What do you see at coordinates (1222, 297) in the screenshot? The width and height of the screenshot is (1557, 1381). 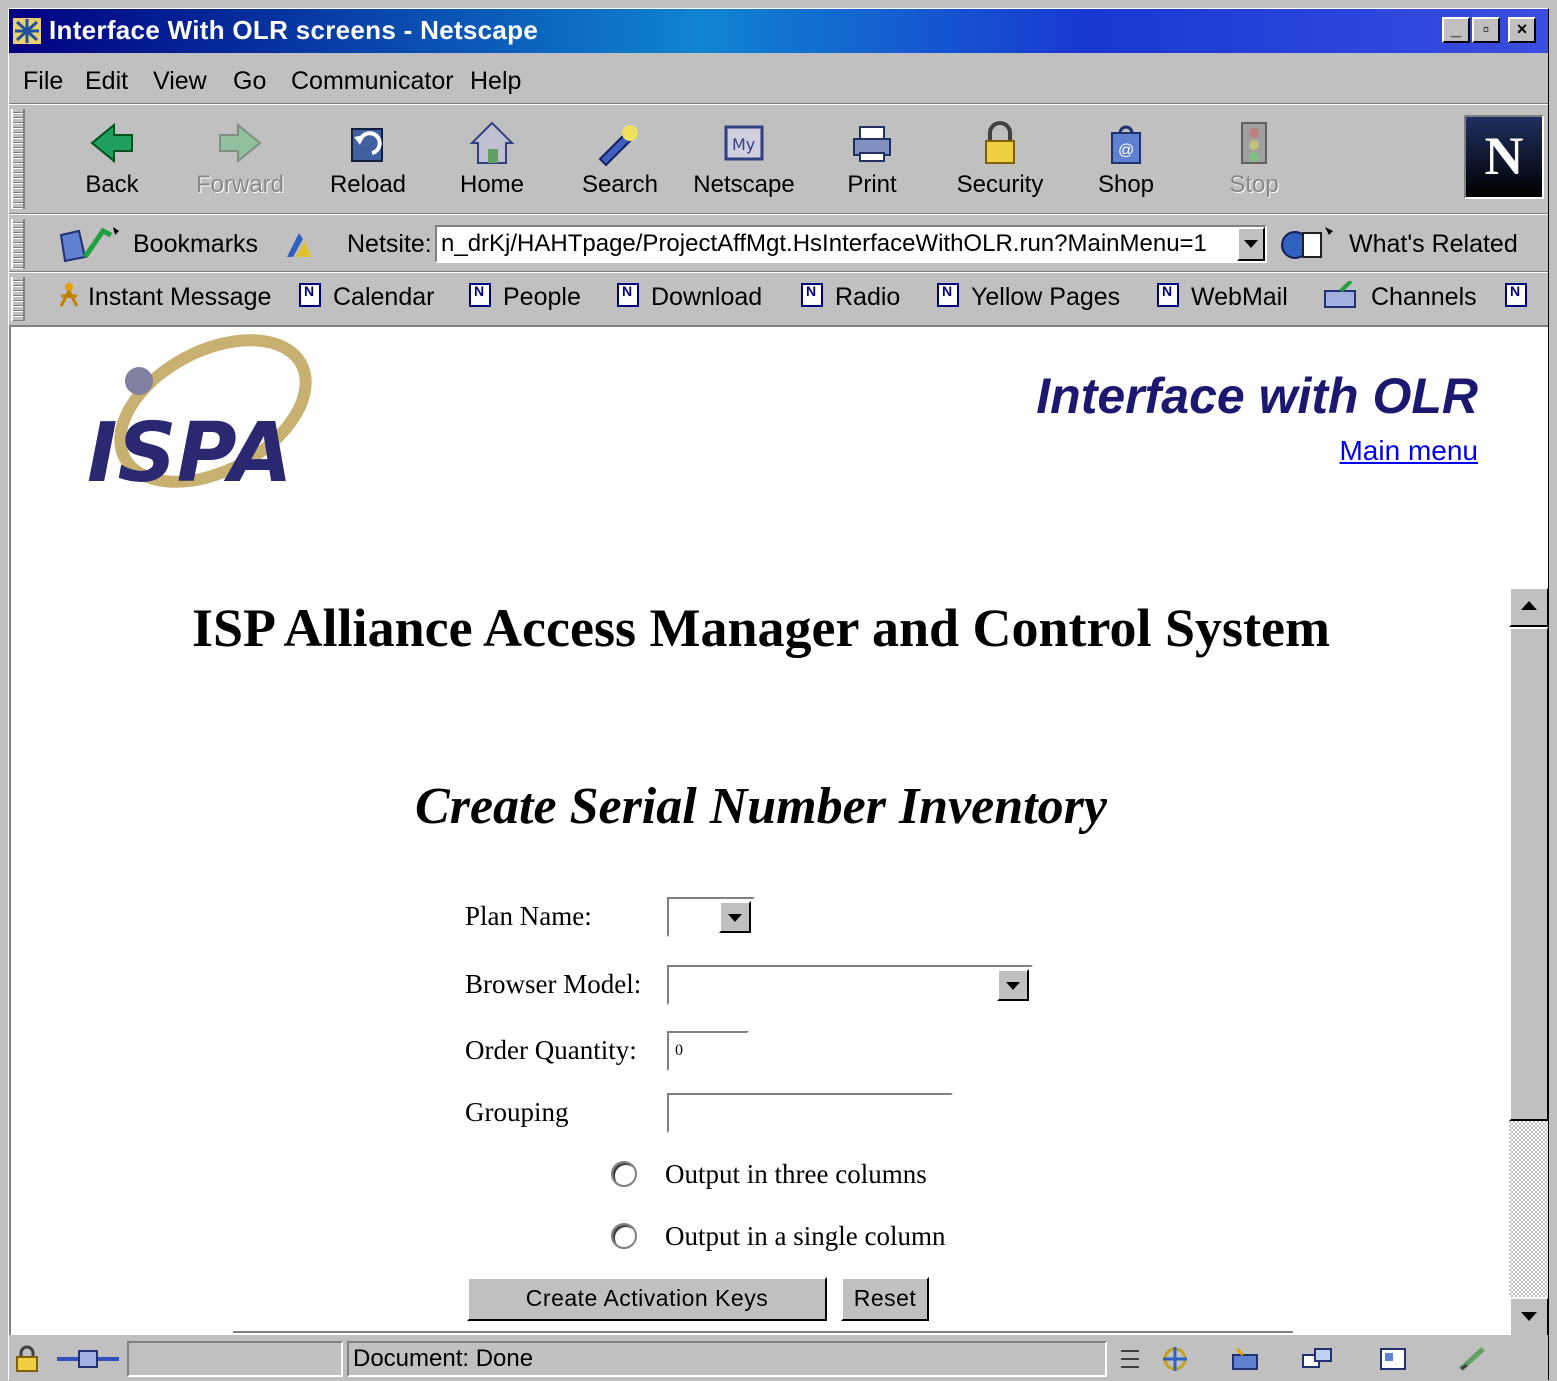 I see `webmail-item: WebMail` at bounding box center [1222, 297].